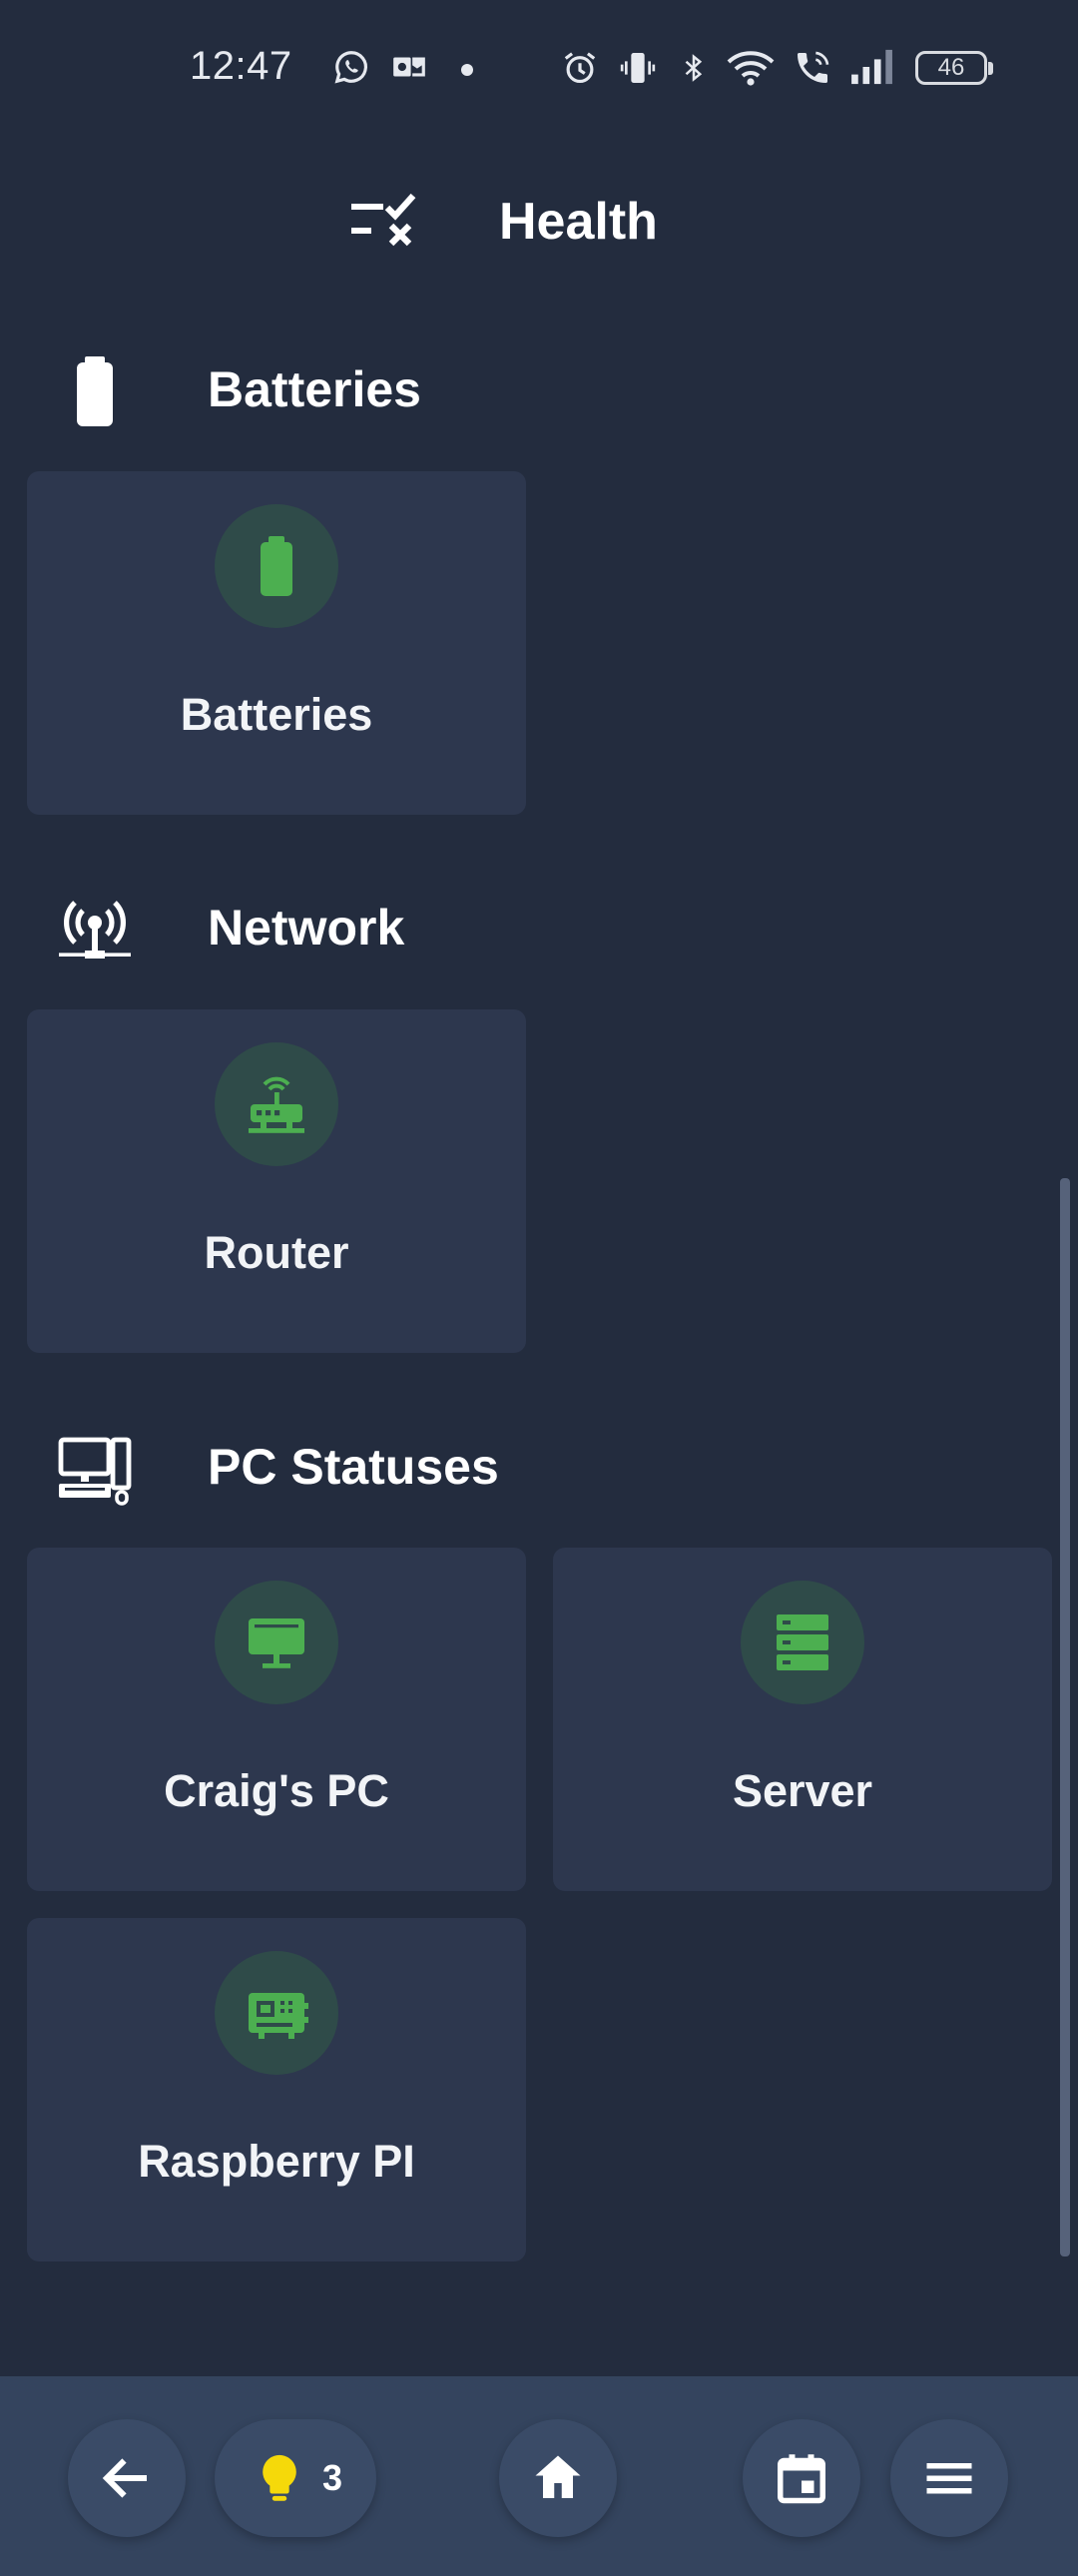 This screenshot has width=1078, height=2576. What do you see at coordinates (751, 68) in the screenshot?
I see `wifi-icon` at bounding box center [751, 68].